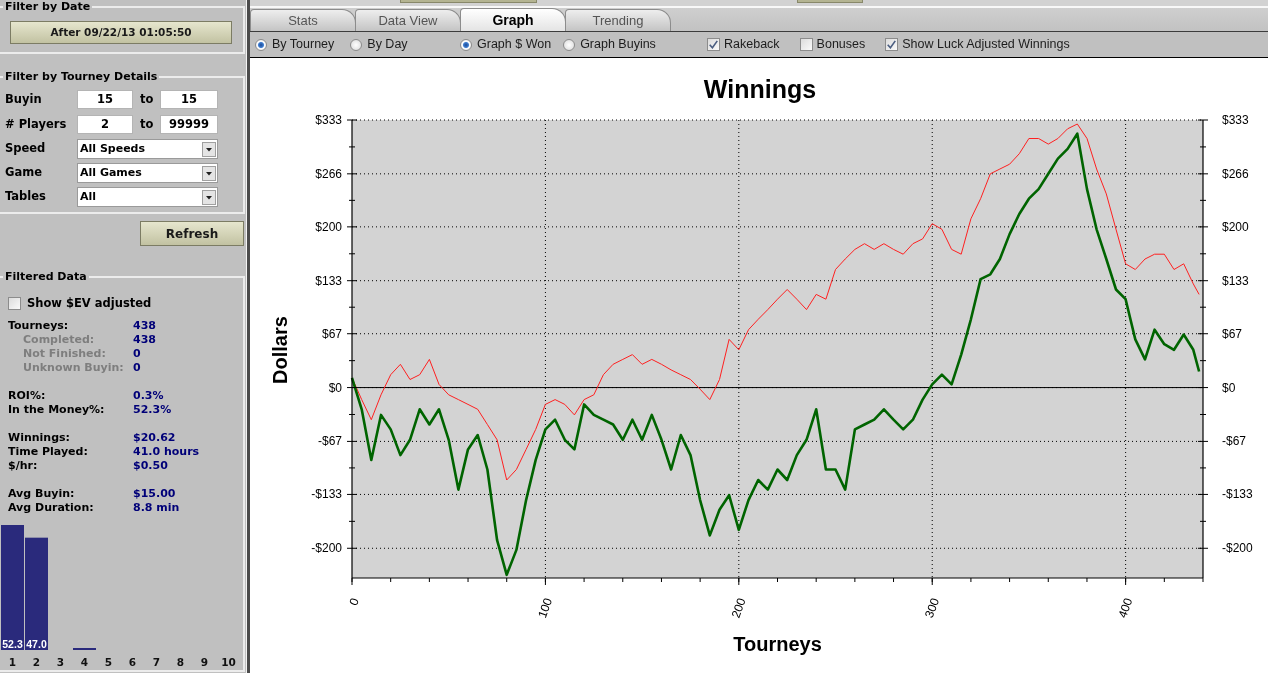  What do you see at coordinates (27, 396) in the screenshot?
I see `stat-label: ROI%:` at bounding box center [27, 396].